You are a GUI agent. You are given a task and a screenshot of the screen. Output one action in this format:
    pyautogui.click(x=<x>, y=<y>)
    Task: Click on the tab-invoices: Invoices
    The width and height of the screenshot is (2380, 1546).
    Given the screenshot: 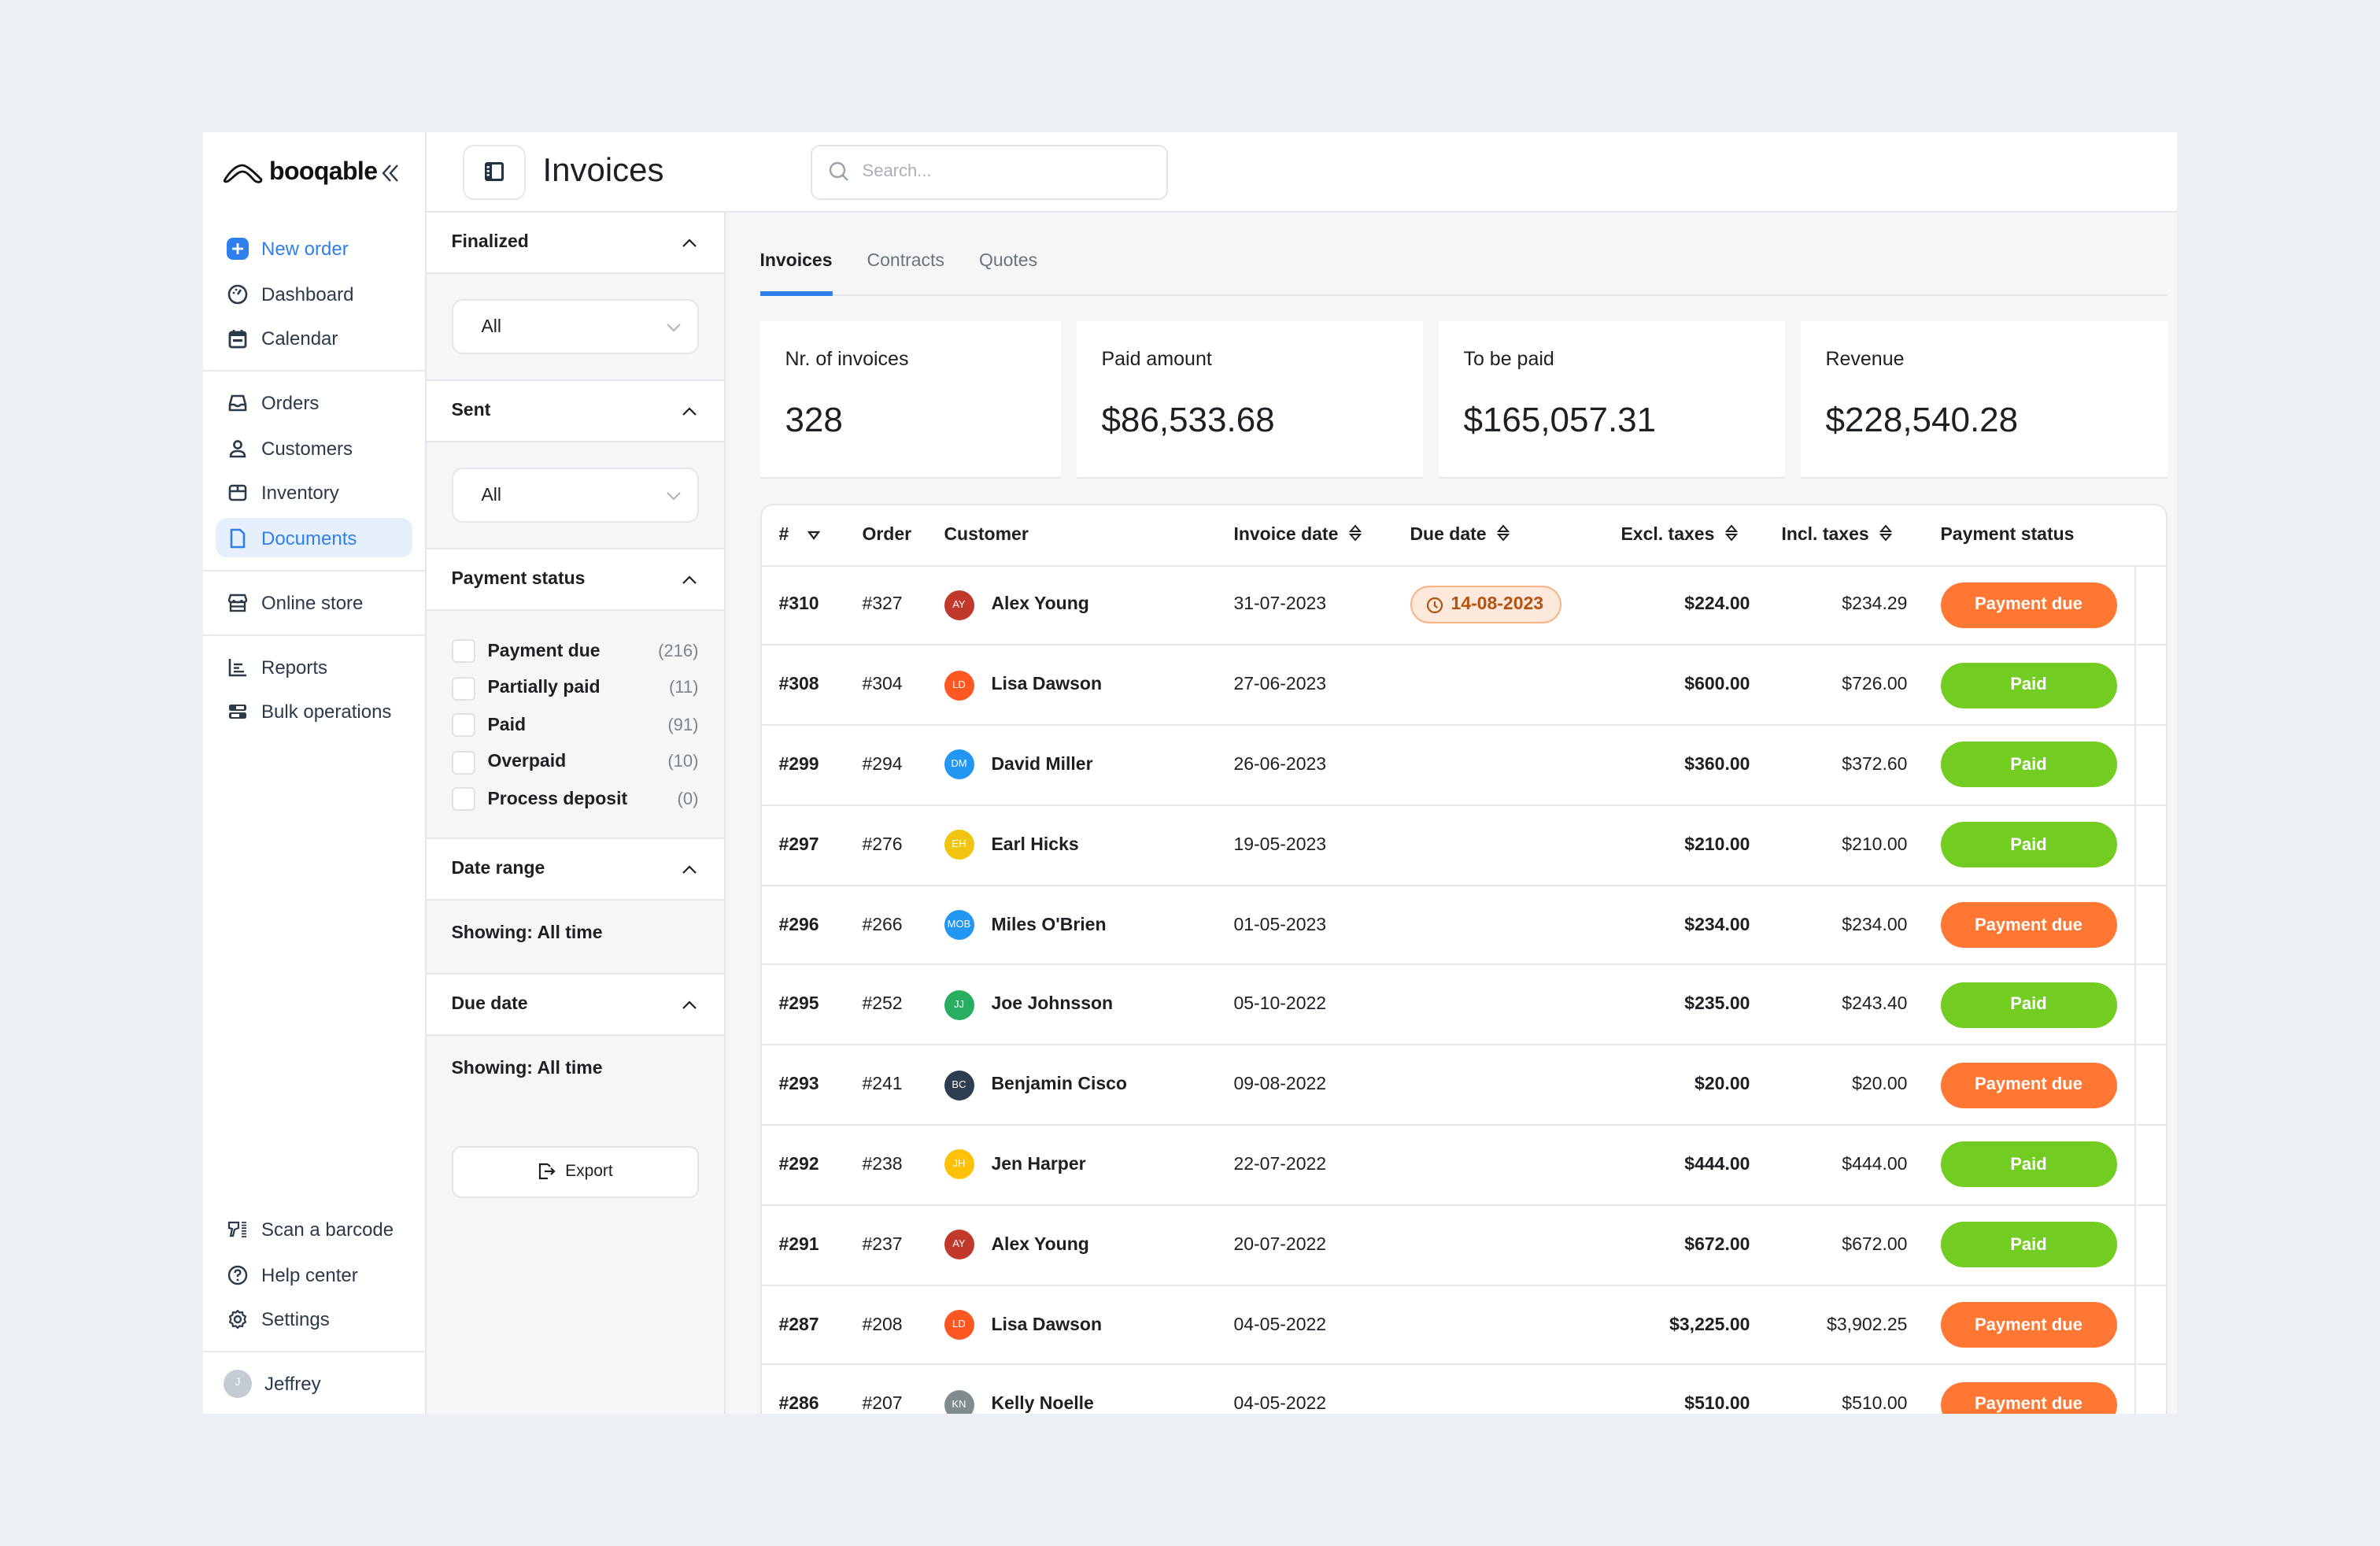 What is the action you would take?
    pyautogui.click(x=796, y=274)
    